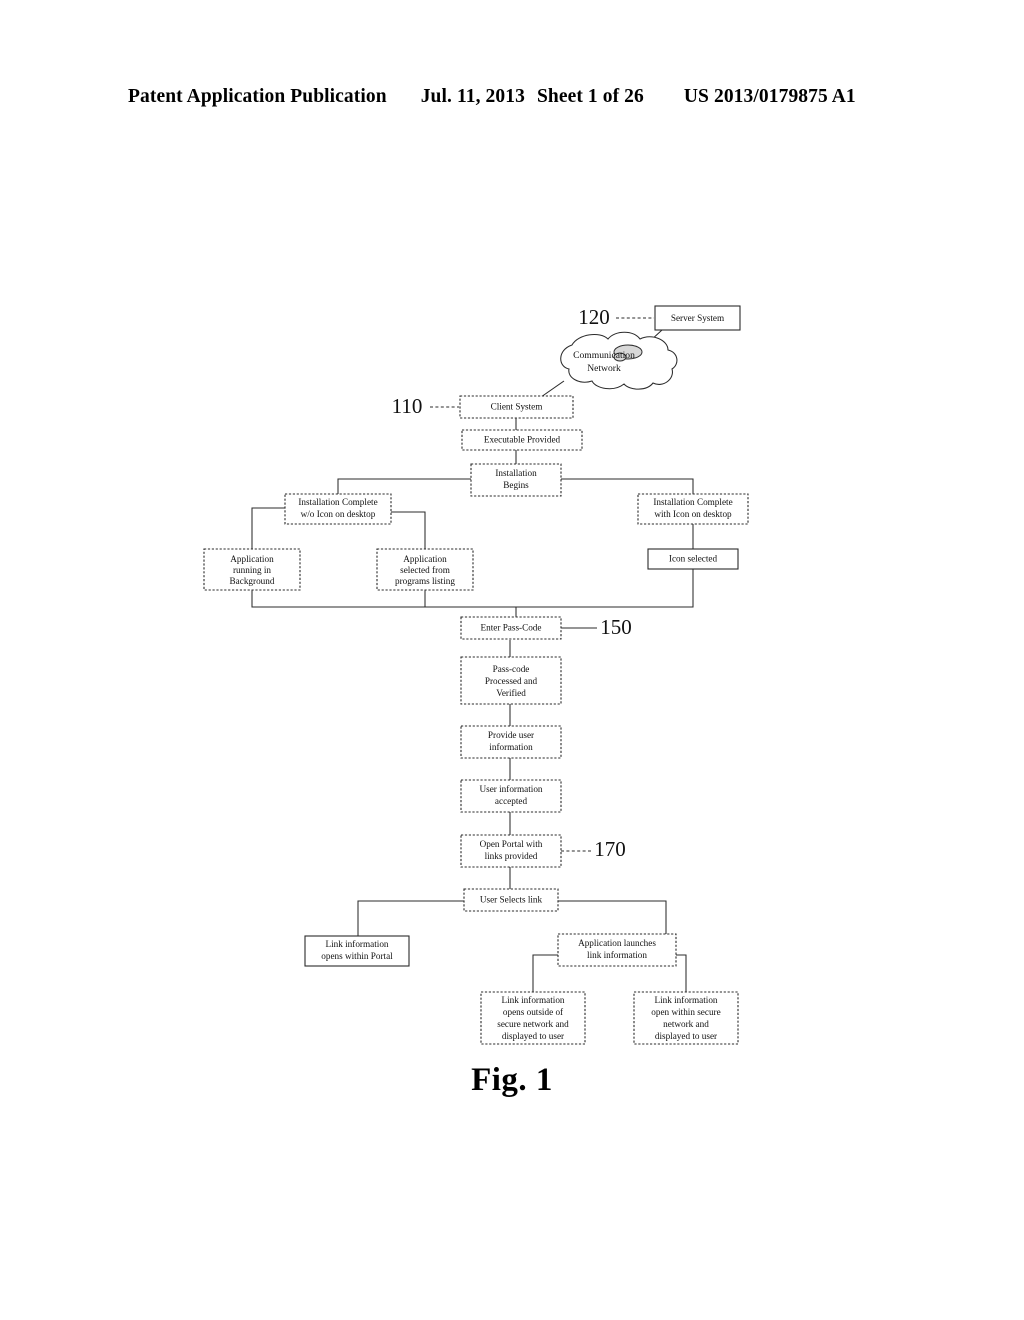  I want to click on node-installation-begins: Installation Begins, so click(516, 480).